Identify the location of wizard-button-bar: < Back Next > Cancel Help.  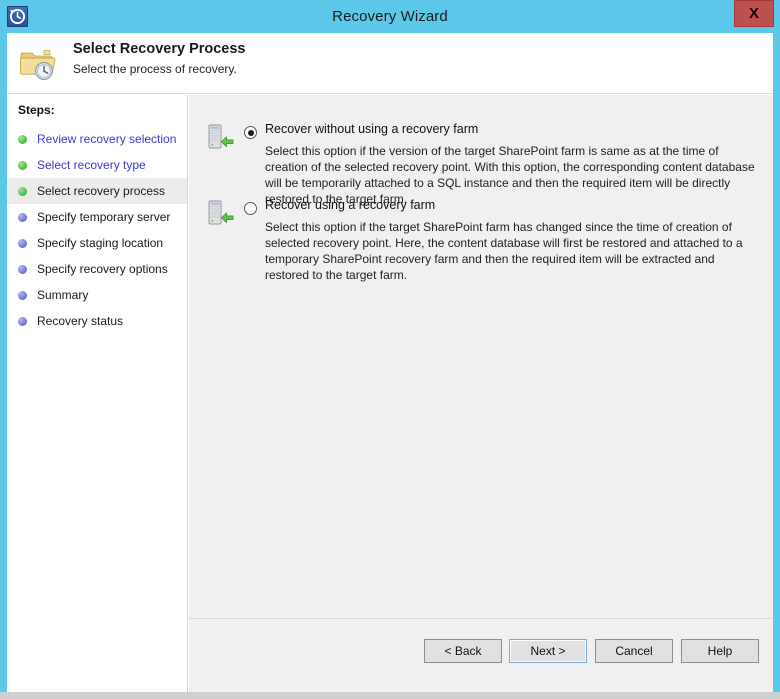
(481, 656).